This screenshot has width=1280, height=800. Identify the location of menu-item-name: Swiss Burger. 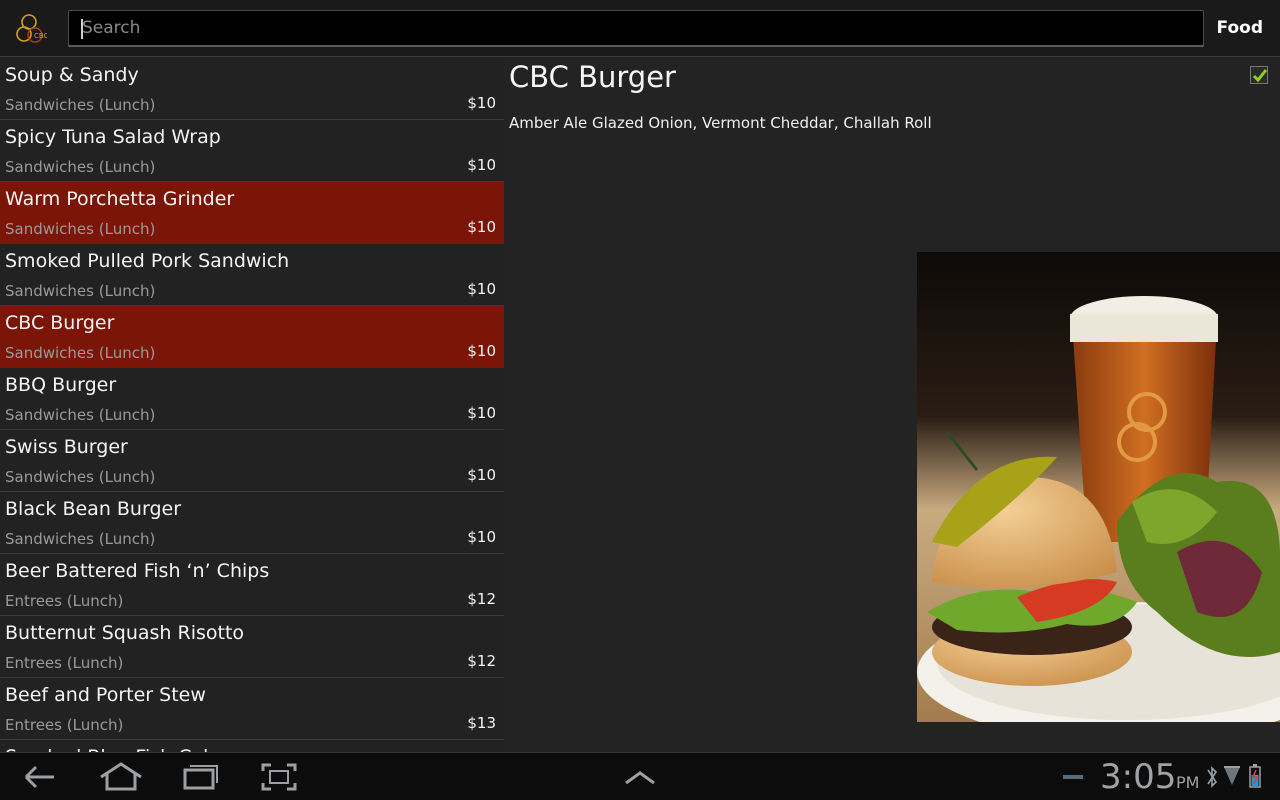
(66, 447).